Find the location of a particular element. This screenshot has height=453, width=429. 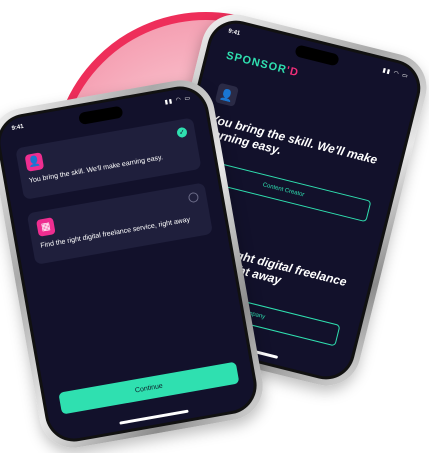

checkmark-icon: ✓ is located at coordinates (182, 132).